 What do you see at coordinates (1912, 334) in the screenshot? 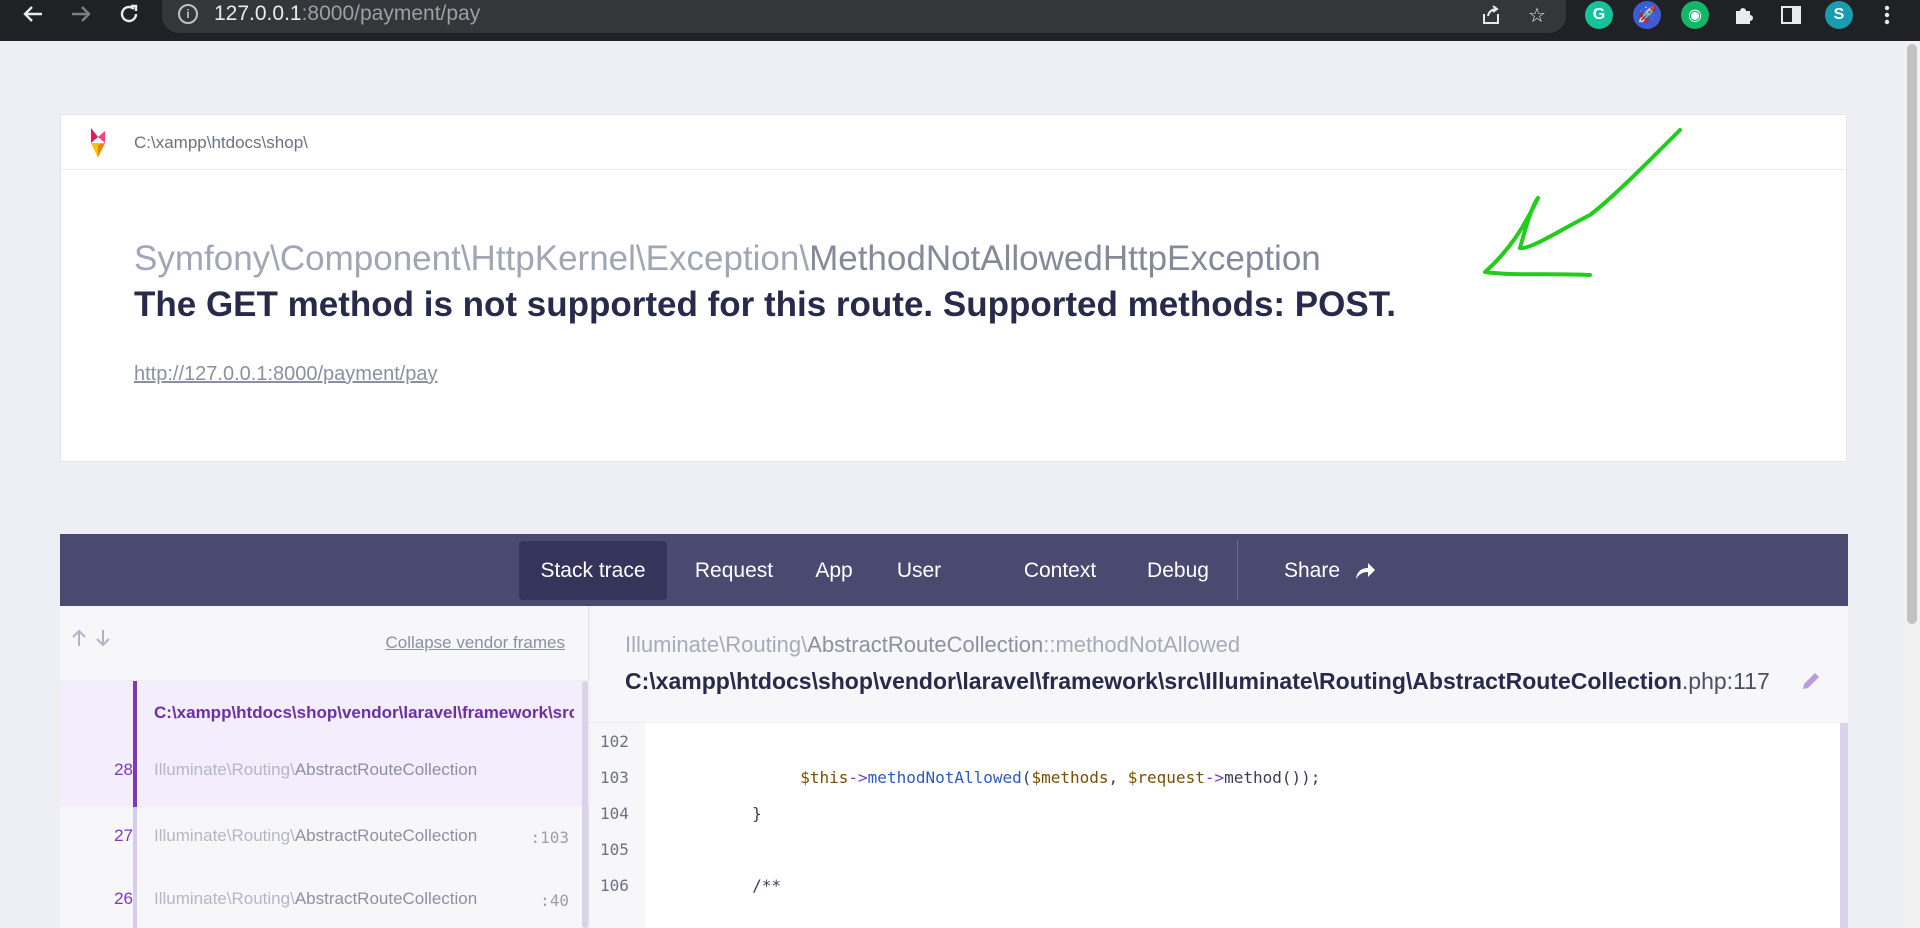
I see `page-scrollbar-thumb` at bounding box center [1912, 334].